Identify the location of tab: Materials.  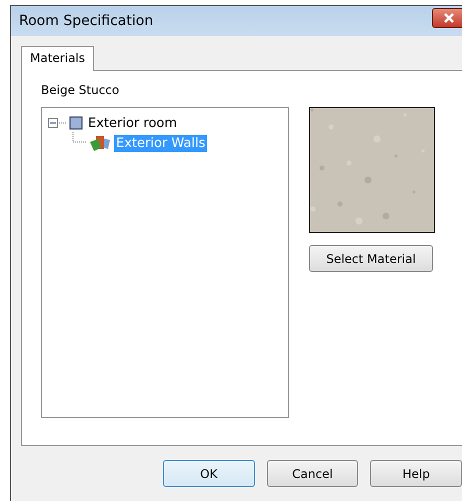
(57, 58).